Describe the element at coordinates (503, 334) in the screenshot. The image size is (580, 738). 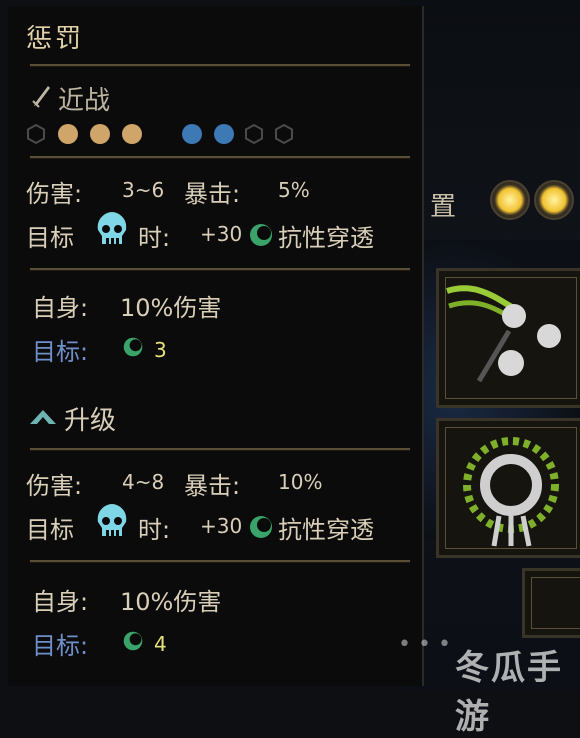
I see `flail-skill-icon` at that location.